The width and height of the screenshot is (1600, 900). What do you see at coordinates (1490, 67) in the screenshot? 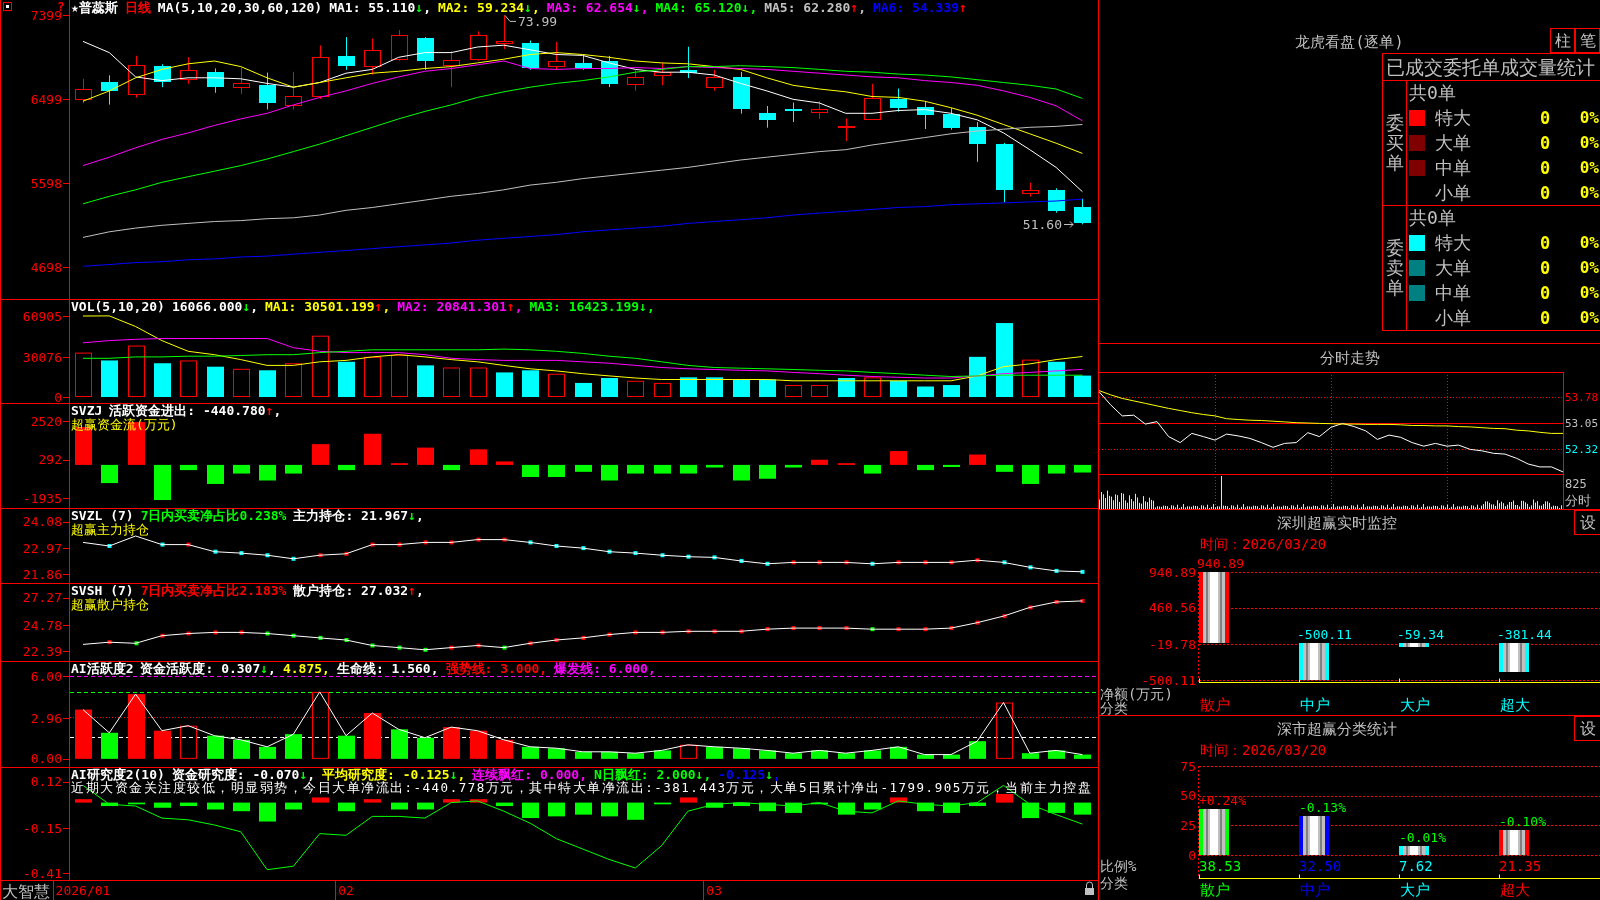
I see `table-title: 已成交委托单成交量统计` at bounding box center [1490, 67].